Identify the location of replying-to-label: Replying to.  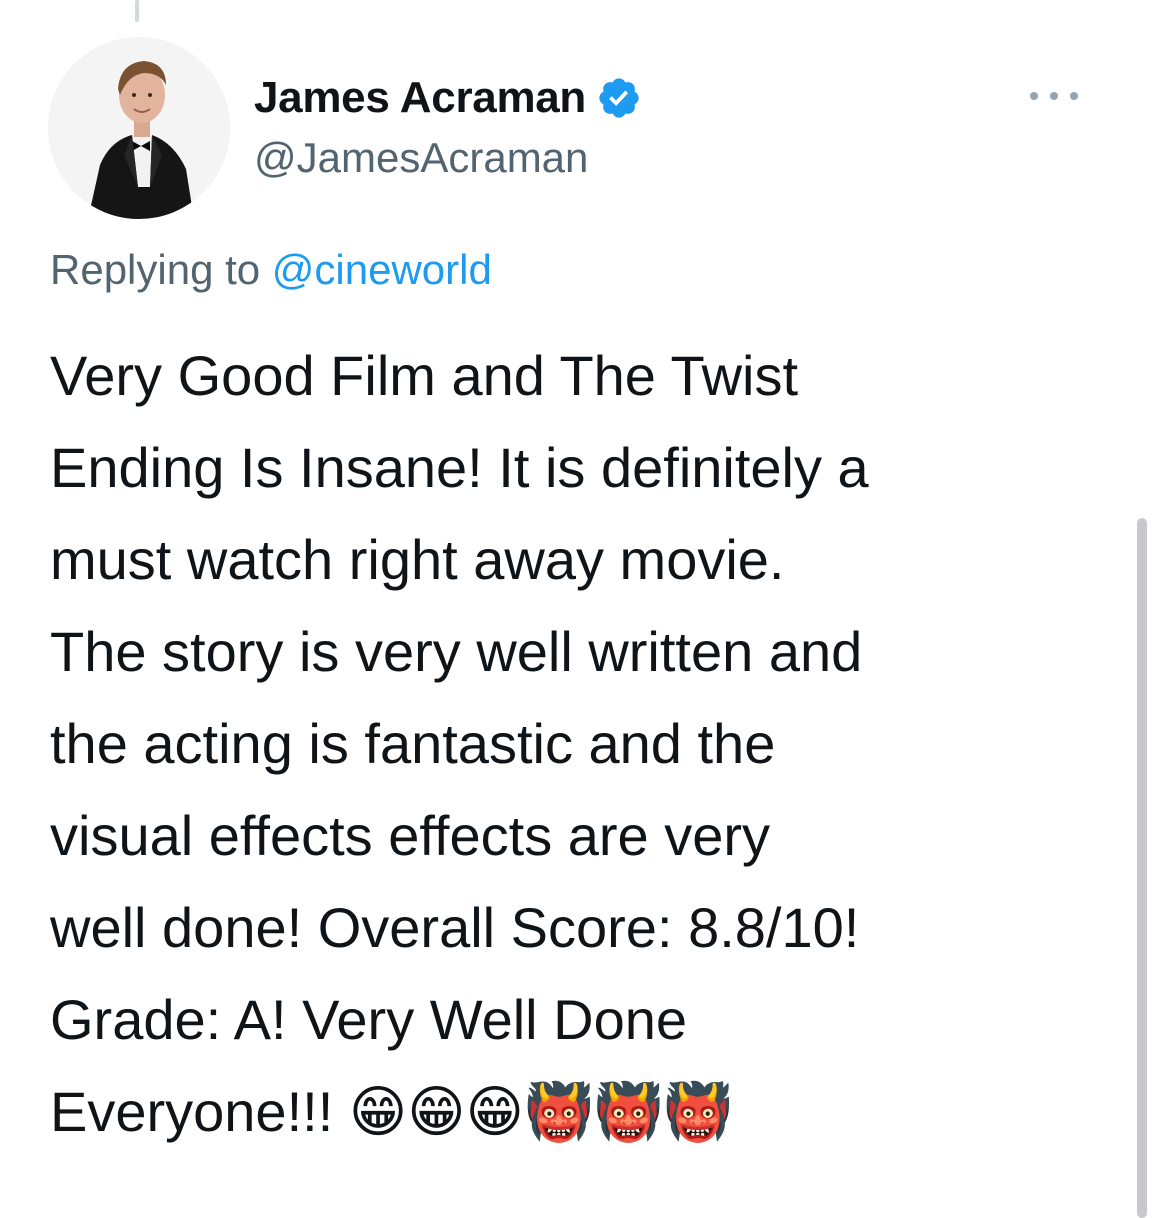
(161, 269).